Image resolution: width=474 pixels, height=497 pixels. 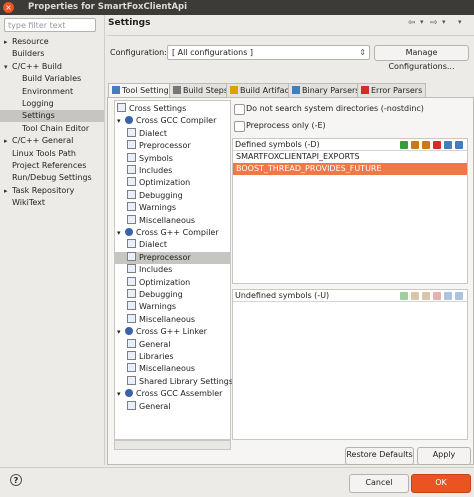 What do you see at coordinates (172, 233) in the screenshot?
I see `tree-tool-group: ▾ Cross G++ Compiler` at bounding box center [172, 233].